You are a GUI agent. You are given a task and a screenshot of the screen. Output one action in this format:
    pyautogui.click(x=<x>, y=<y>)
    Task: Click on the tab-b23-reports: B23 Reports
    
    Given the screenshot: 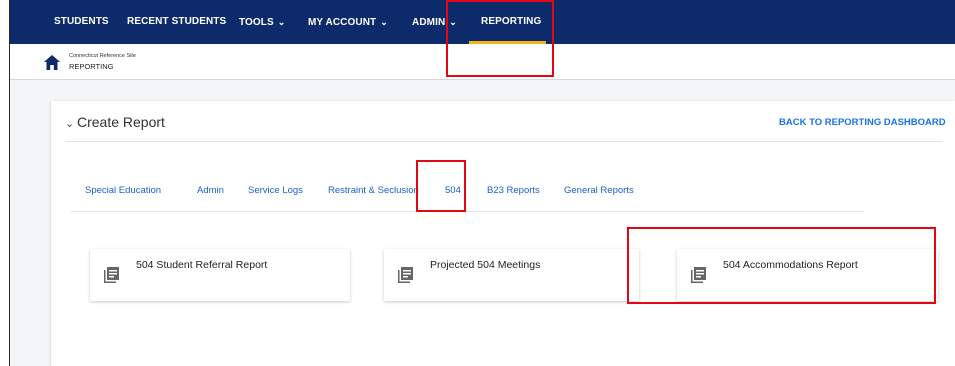 What is the action you would take?
    pyautogui.click(x=513, y=190)
    